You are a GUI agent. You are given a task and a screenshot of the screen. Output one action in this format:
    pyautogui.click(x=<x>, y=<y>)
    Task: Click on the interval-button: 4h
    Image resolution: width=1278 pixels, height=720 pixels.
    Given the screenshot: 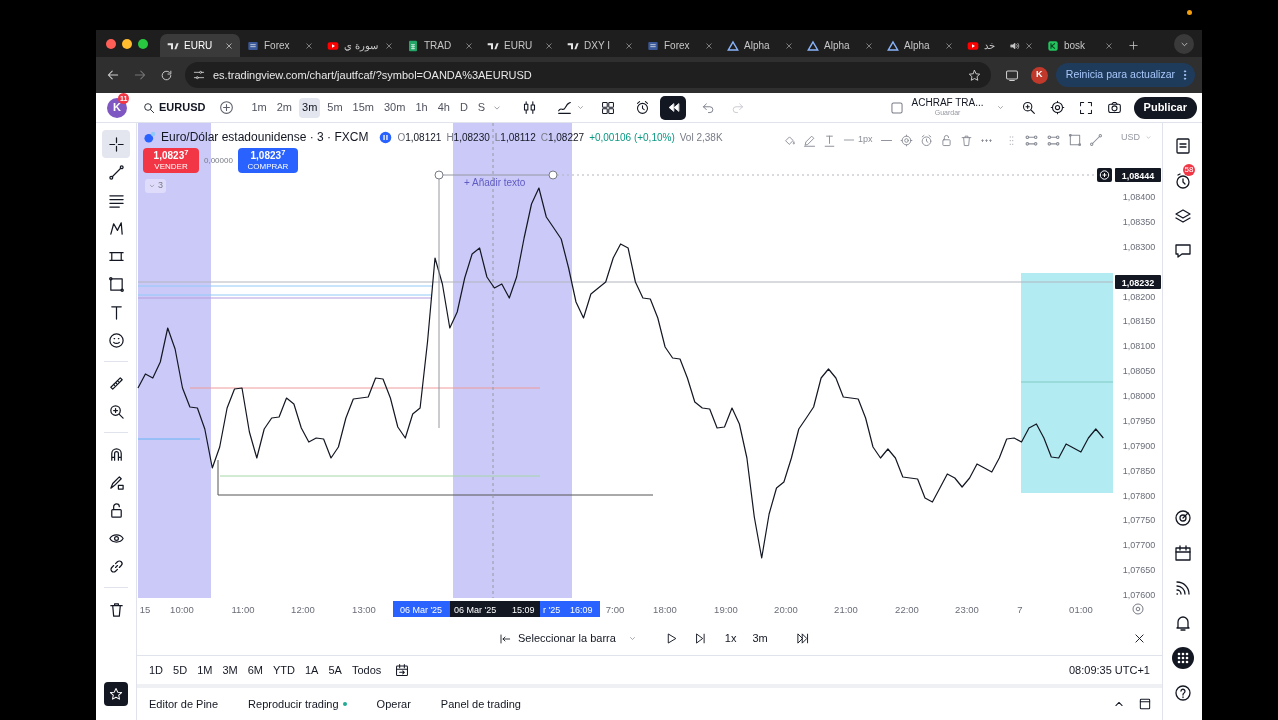 What is the action you would take?
    pyautogui.click(x=443, y=107)
    